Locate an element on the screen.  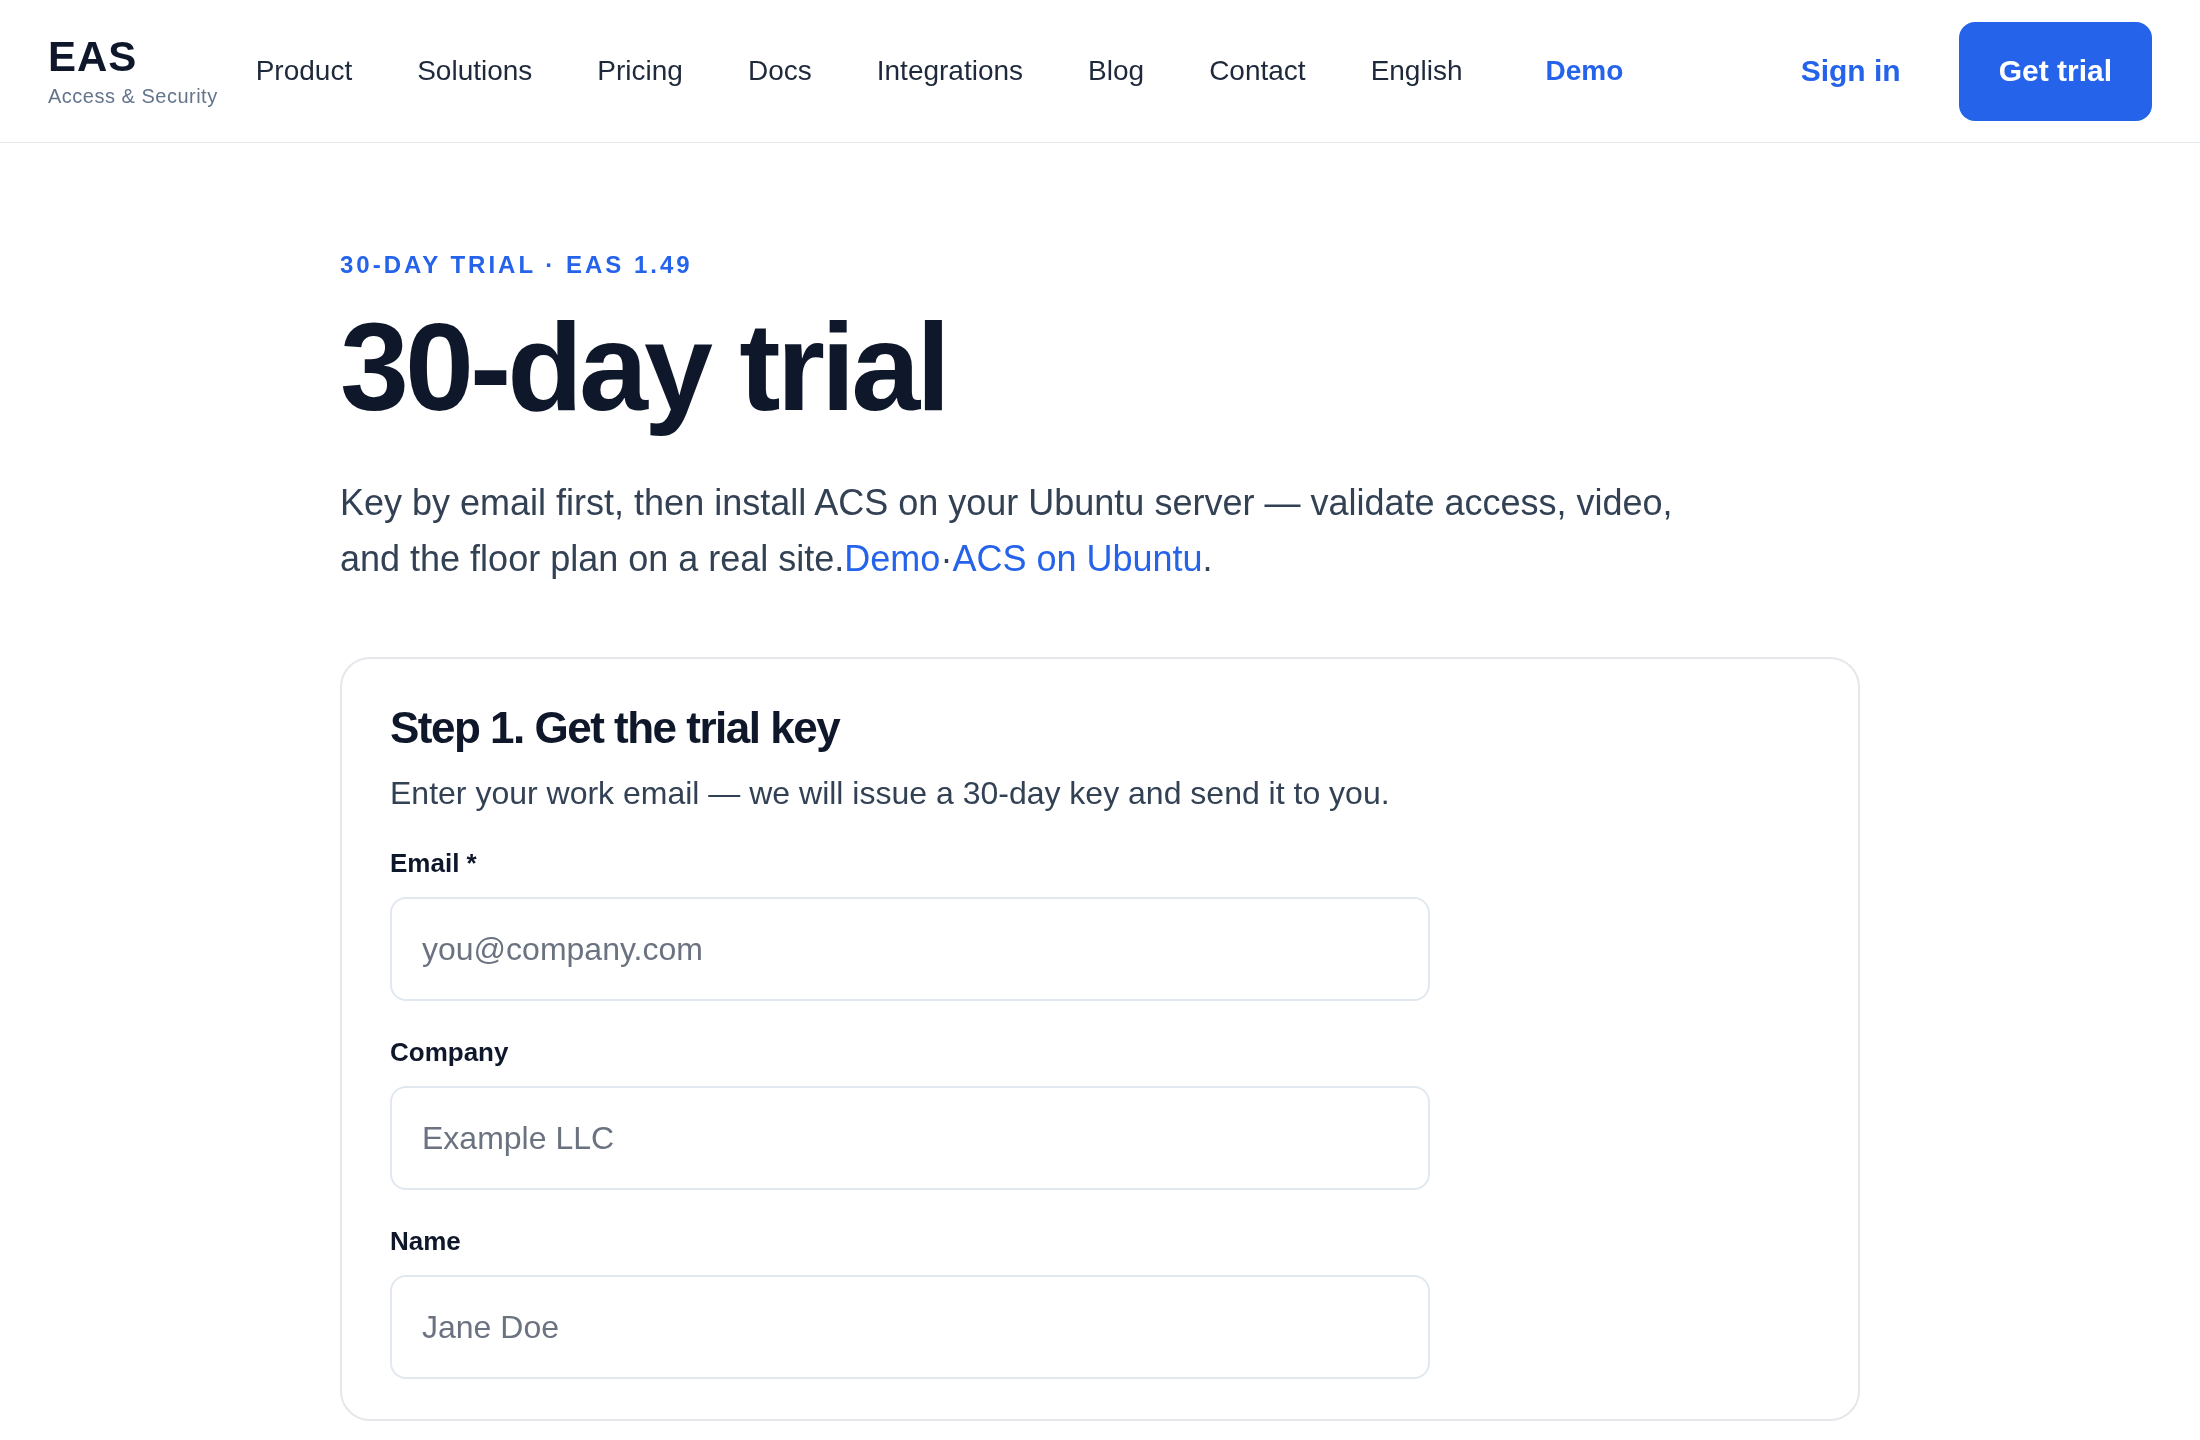
eyebrow-text: 30-DAY TRIAL · EAS 1.49 is located at coordinates (517, 265).